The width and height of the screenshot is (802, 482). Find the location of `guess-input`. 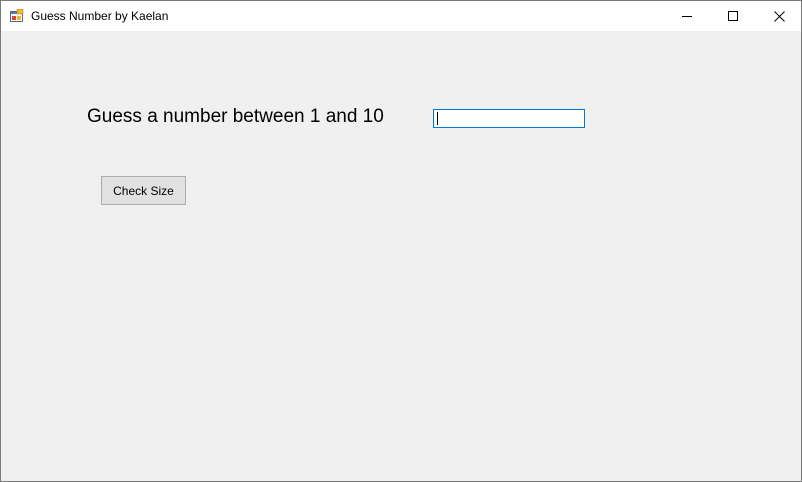

guess-input is located at coordinates (509, 118).